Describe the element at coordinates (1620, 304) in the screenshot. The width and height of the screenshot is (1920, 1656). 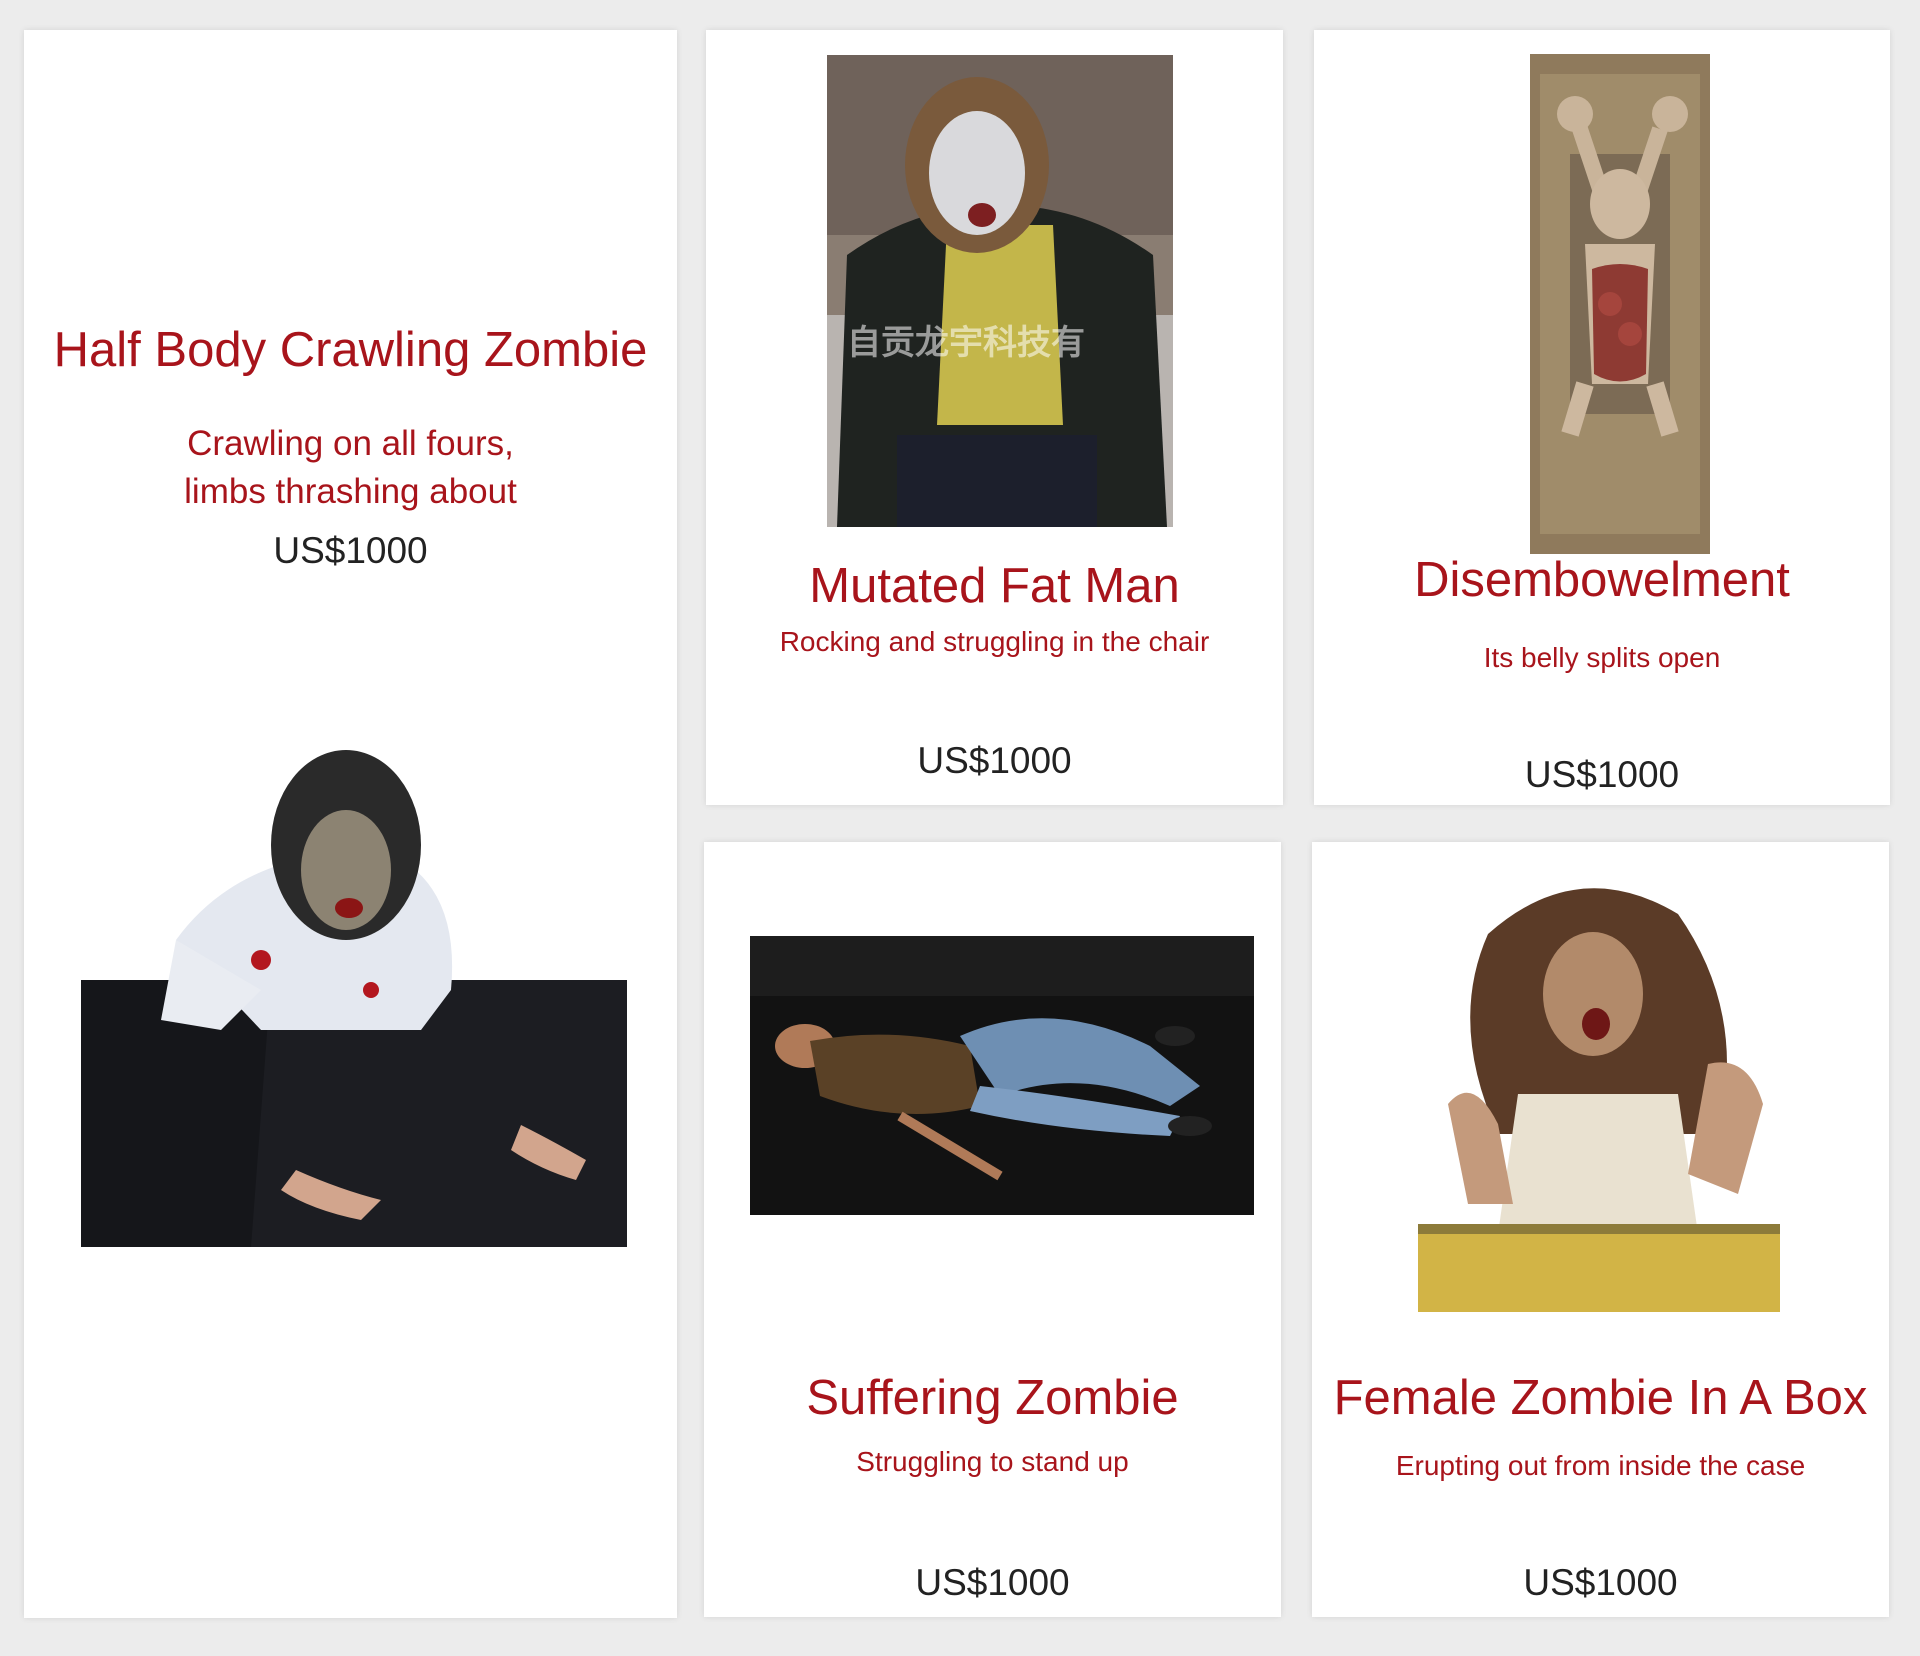
I see `disembowelment-photo` at that location.